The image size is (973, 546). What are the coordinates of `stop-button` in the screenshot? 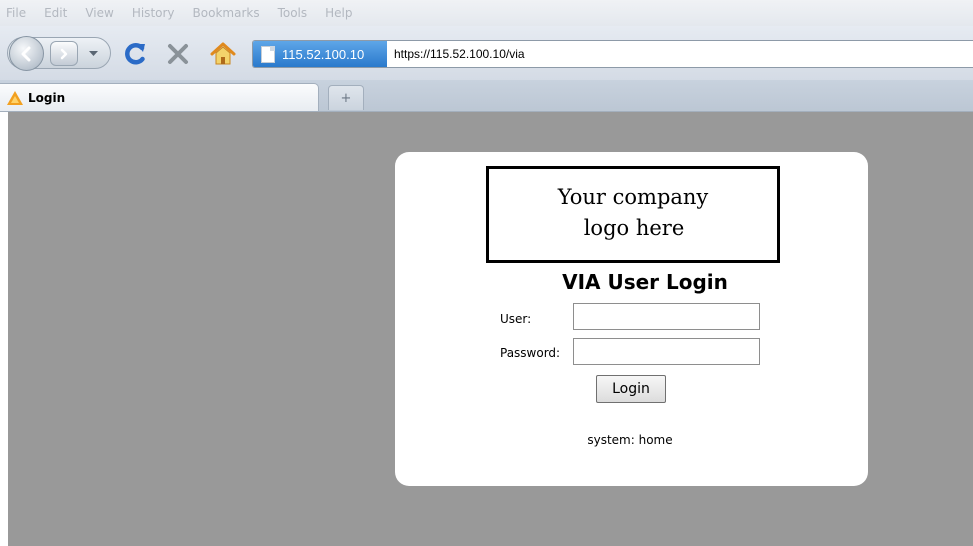 It's located at (178, 54).